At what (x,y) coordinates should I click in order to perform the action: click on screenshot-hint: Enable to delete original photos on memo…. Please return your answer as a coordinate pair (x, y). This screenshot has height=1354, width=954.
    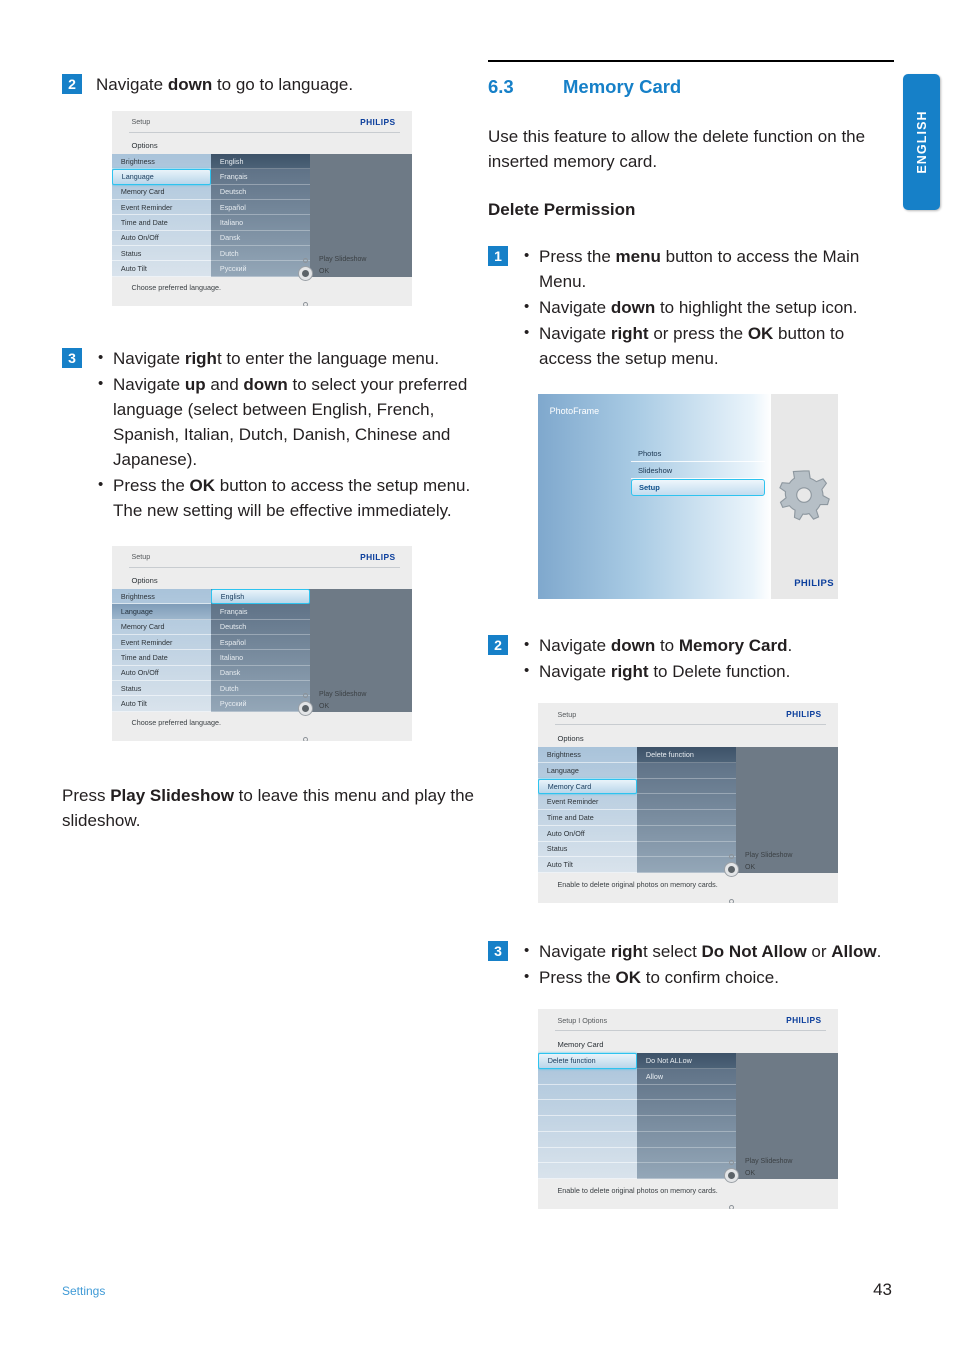
    Looking at the image, I should click on (637, 884).